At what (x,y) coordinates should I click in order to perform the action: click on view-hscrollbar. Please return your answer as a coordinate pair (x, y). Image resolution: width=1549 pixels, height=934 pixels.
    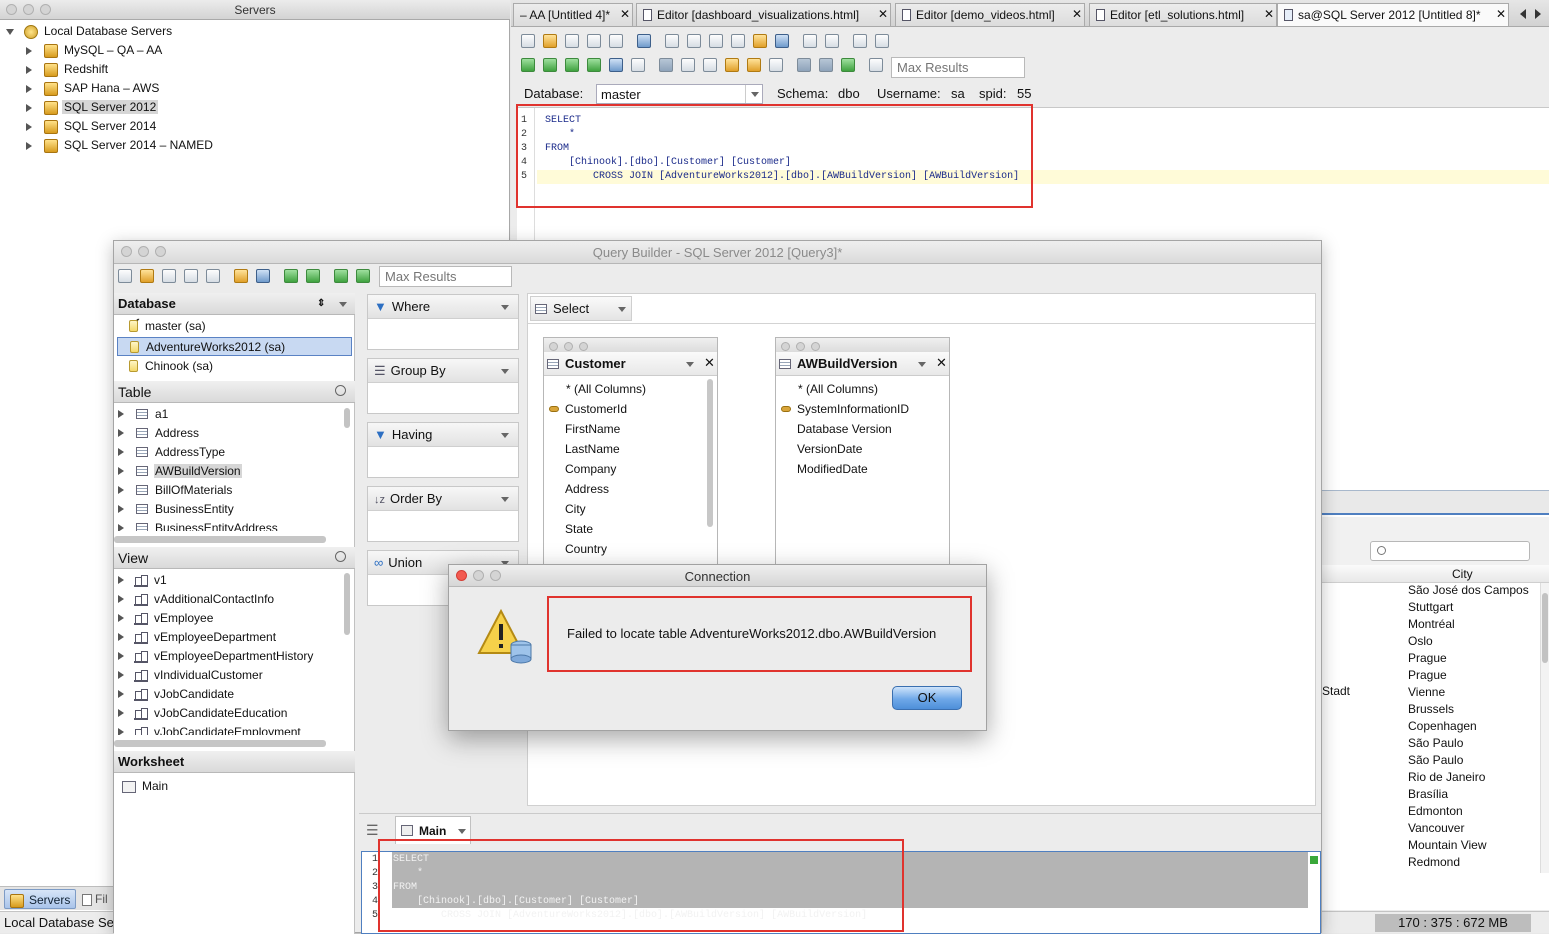
    Looking at the image, I should click on (220, 743).